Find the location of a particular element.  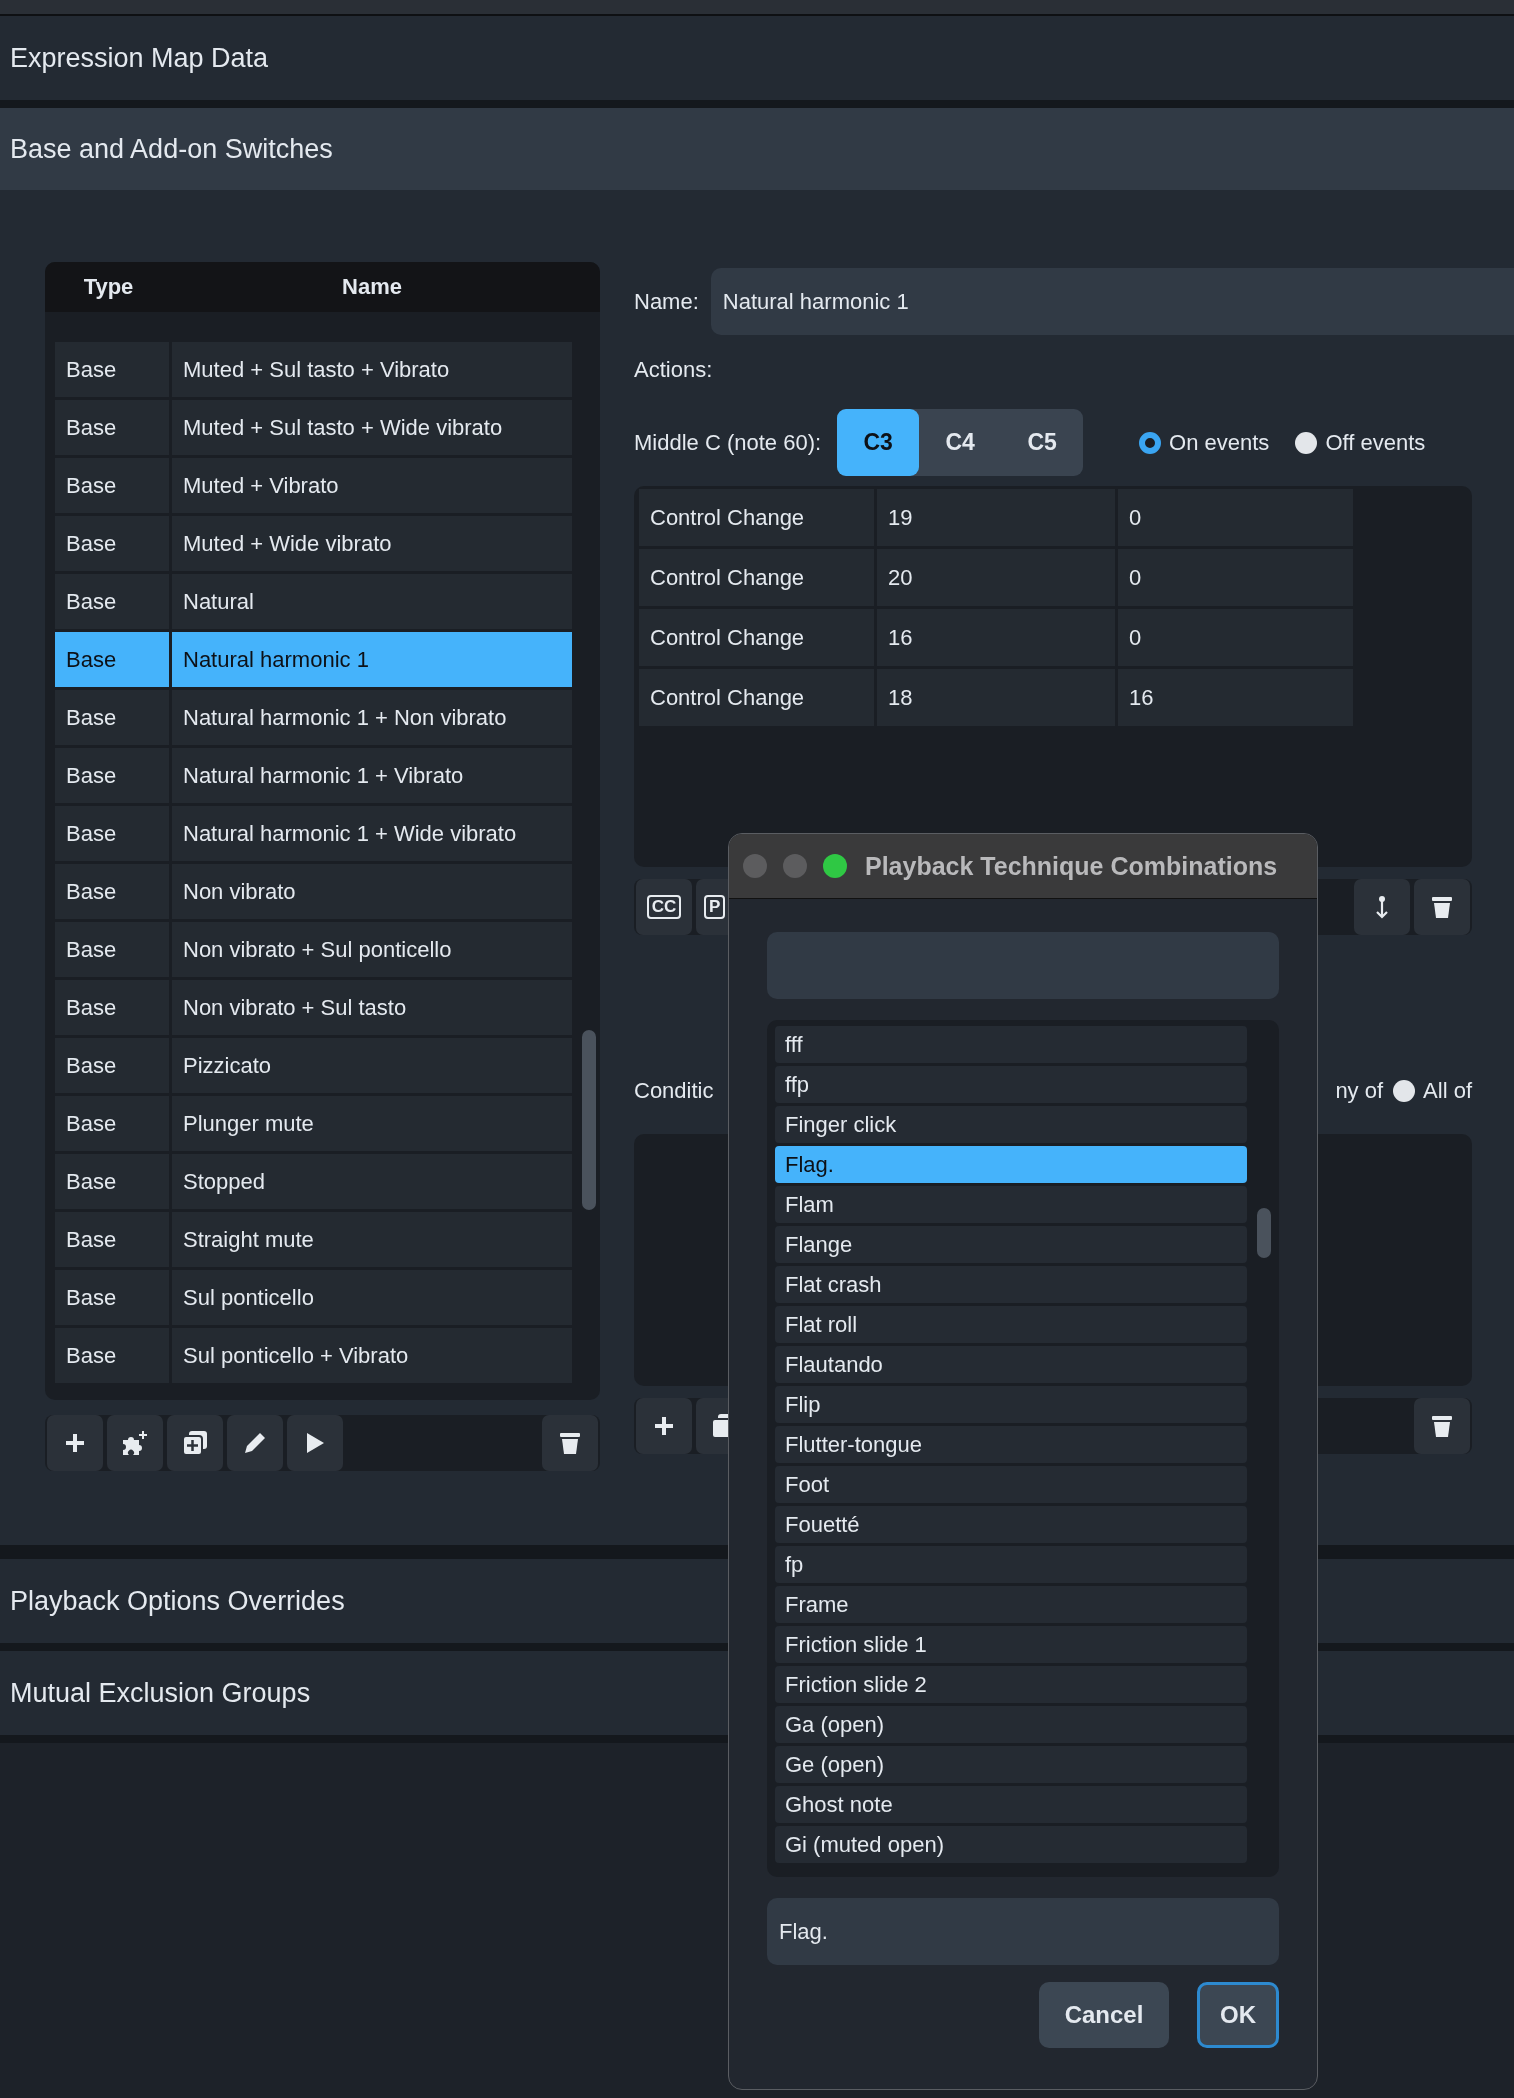

table-cell: Natural harmonic 1 + Wide vibrato is located at coordinates (372, 833).